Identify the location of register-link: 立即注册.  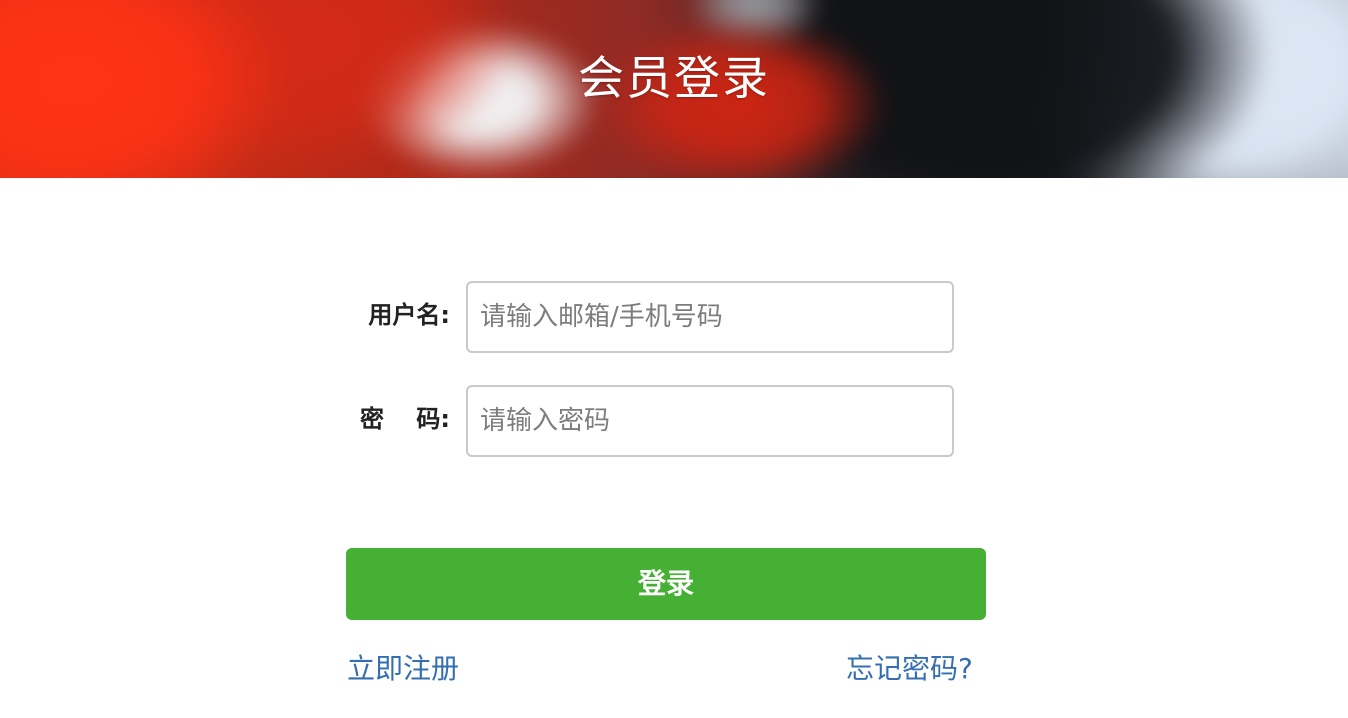
(403, 669).